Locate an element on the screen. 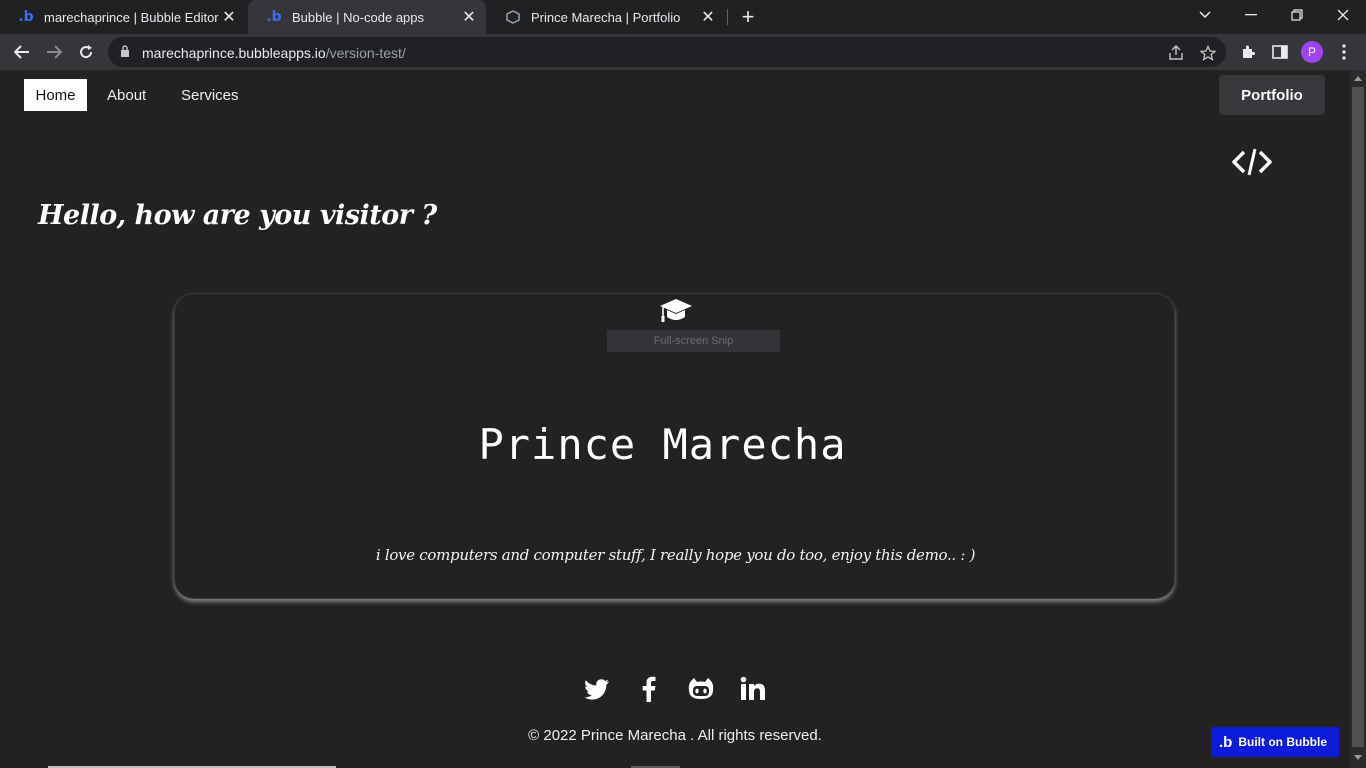 Image resolution: width=1366 pixels, height=768 pixels. tab-bubble-nocode: .b Bubble | No-code apps ✕ is located at coordinates (367, 17).